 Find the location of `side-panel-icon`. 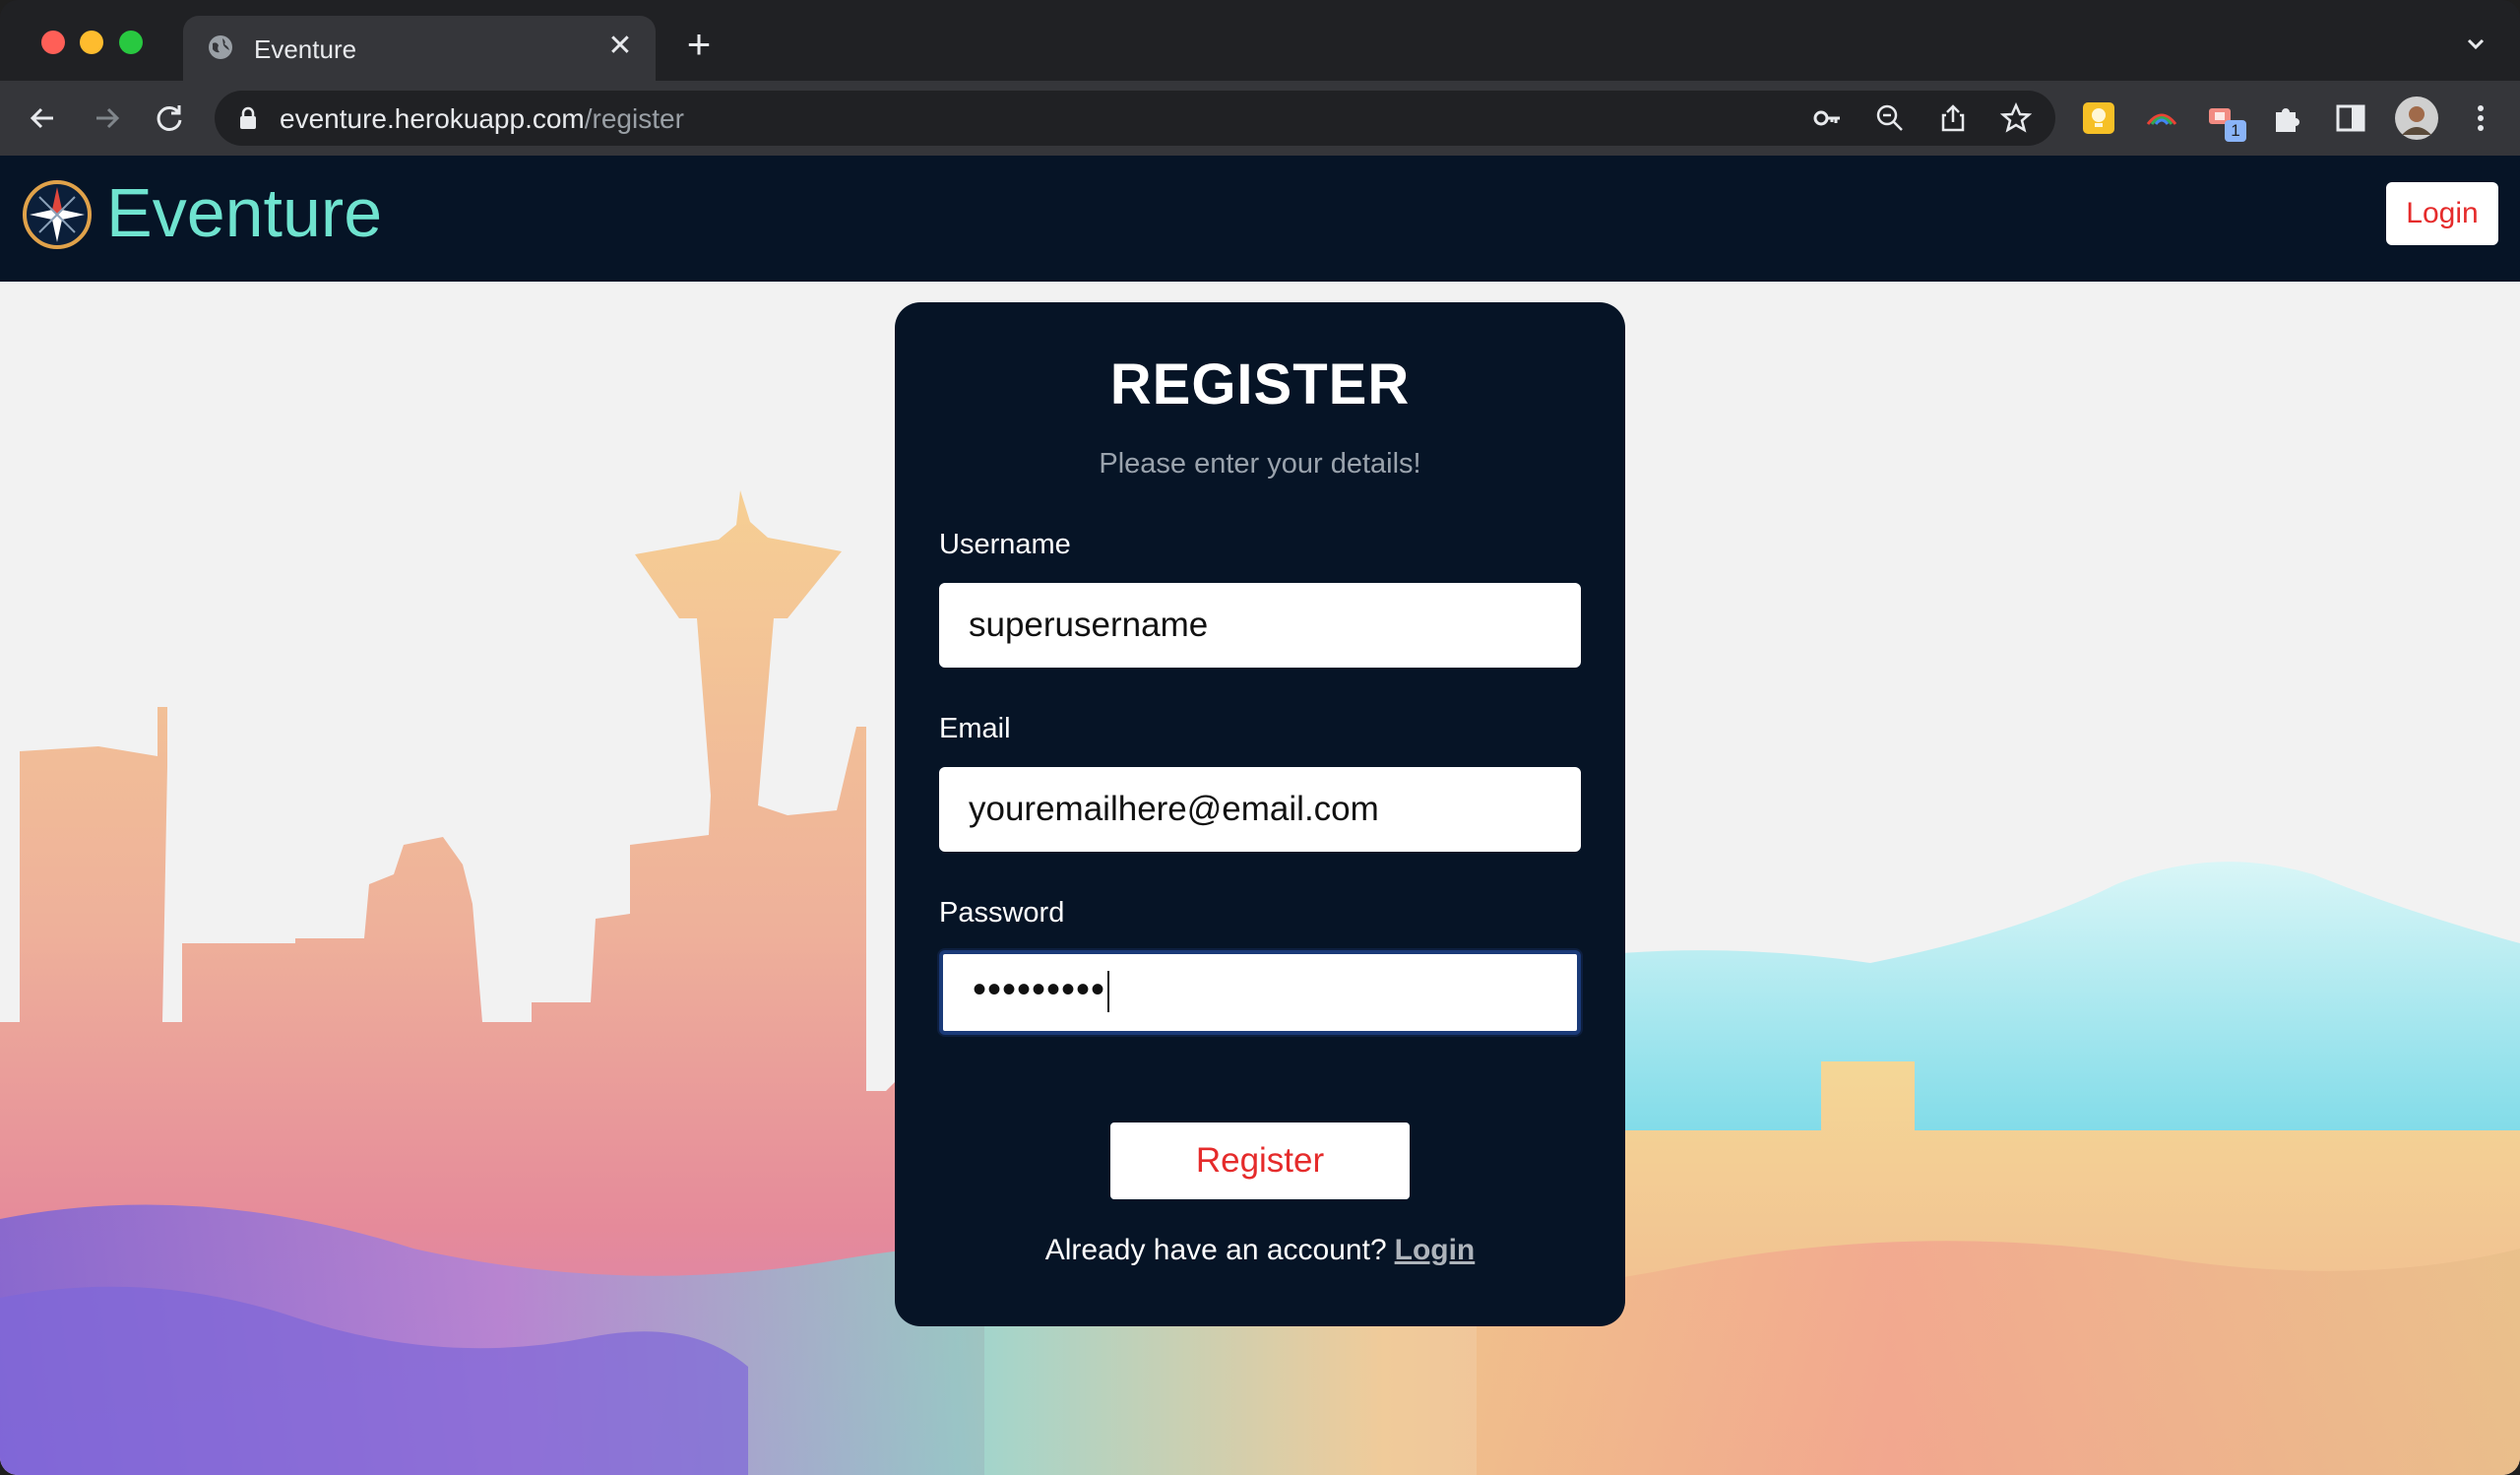

side-panel-icon is located at coordinates (2350, 118).